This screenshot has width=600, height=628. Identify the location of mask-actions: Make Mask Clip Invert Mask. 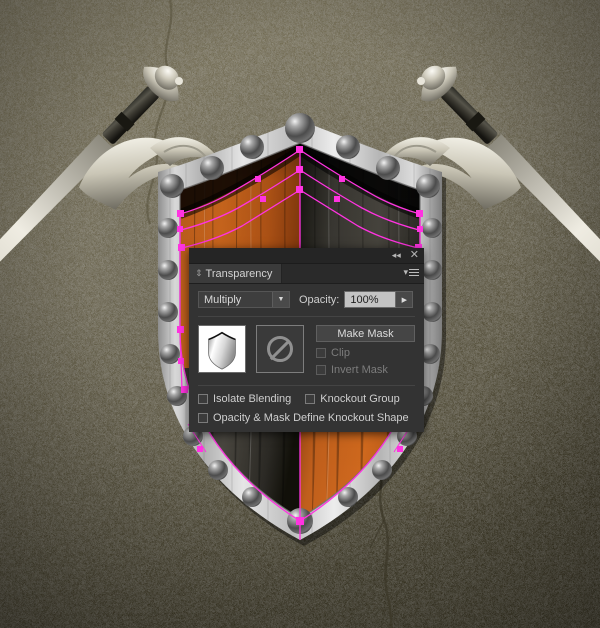
(365, 350).